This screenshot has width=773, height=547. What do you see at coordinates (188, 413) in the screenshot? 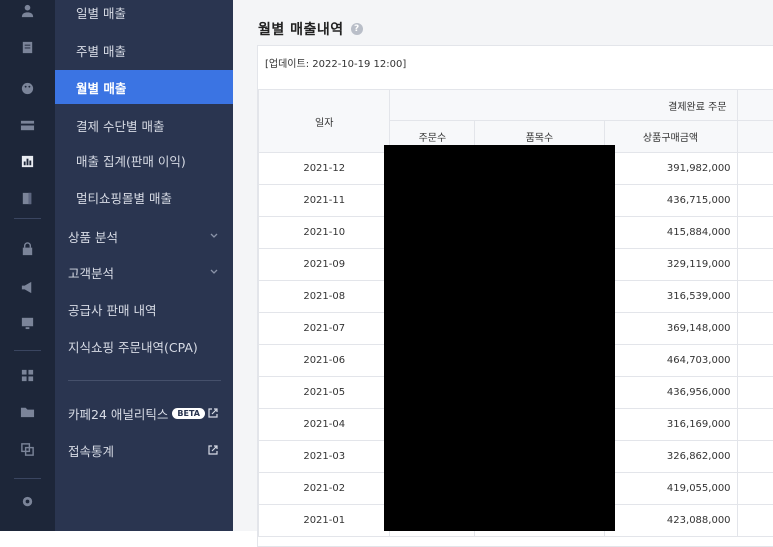
I see `beta-badge: BETA` at bounding box center [188, 413].